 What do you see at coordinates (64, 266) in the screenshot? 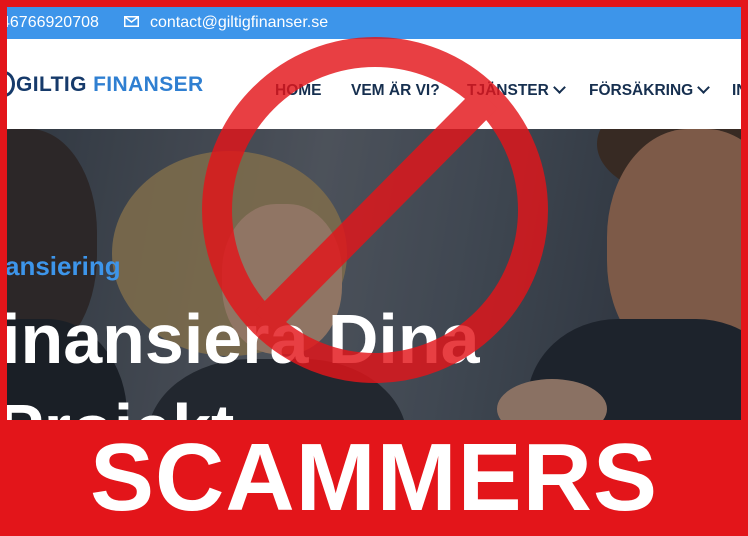
I see `hero-subtitle: ansiering` at bounding box center [64, 266].